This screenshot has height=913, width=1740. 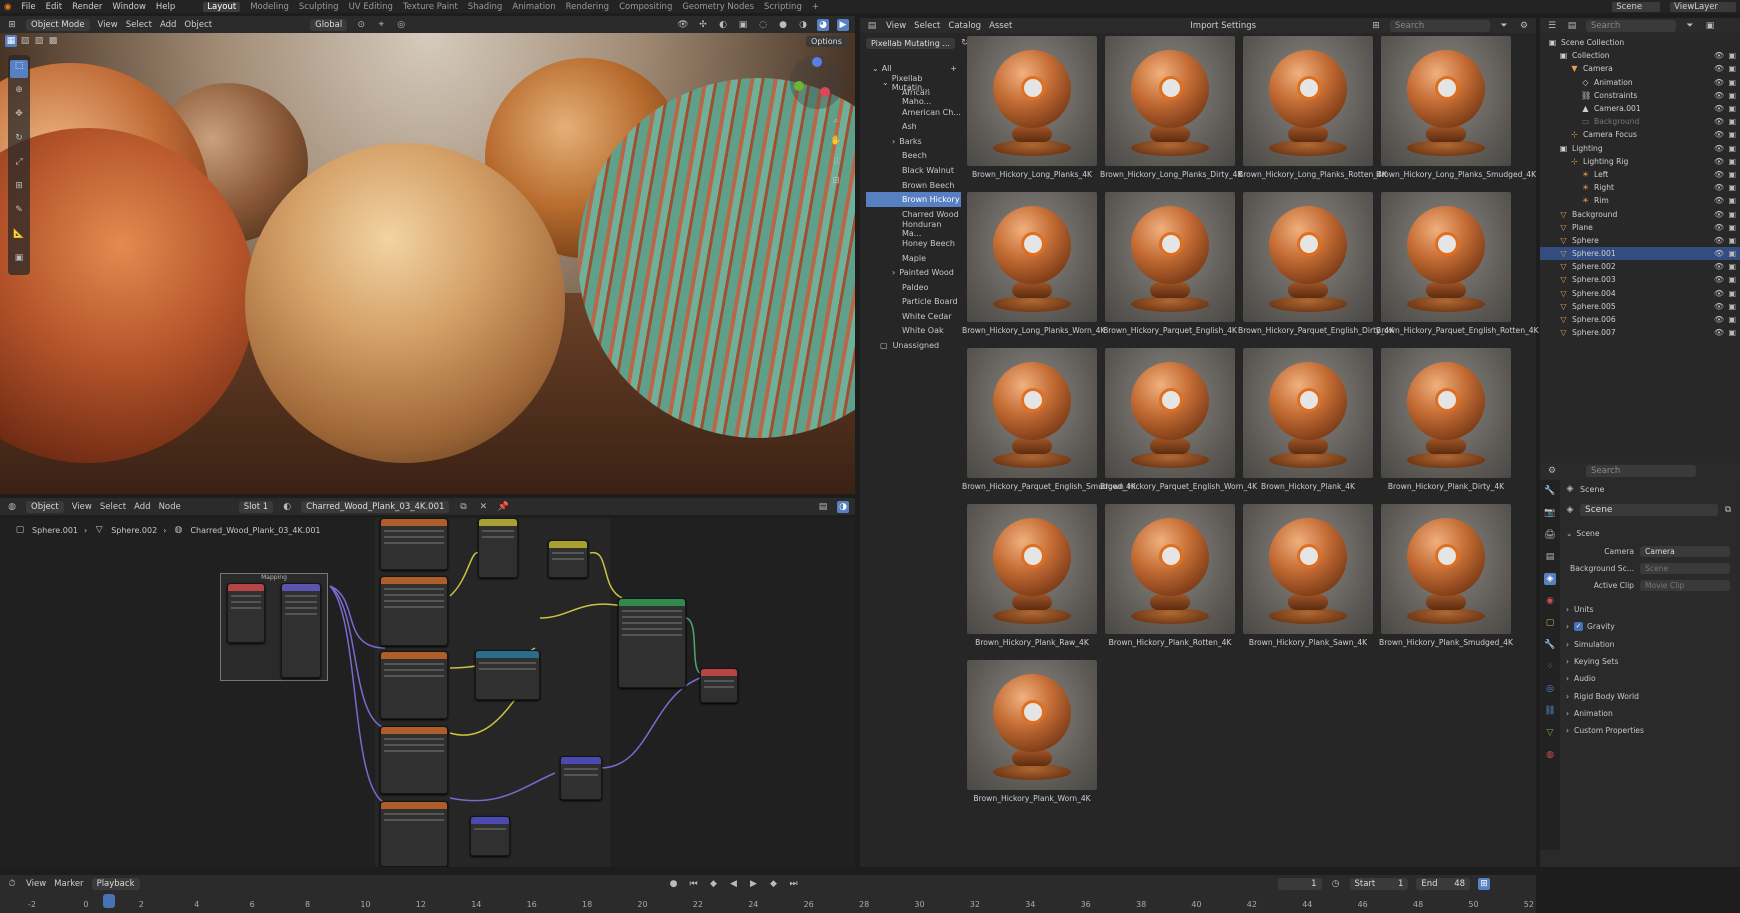 What do you see at coordinates (714, 884) in the screenshot?
I see `prev-keyframe-icon: ◆` at bounding box center [714, 884].